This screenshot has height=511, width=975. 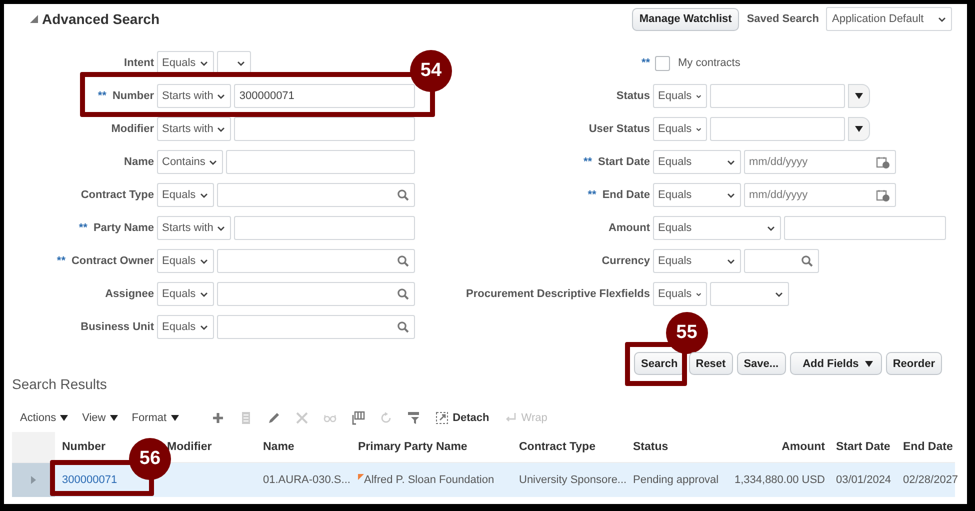 What do you see at coordinates (782, 19) in the screenshot?
I see `saved-search-label: Saved Search` at bounding box center [782, 19].